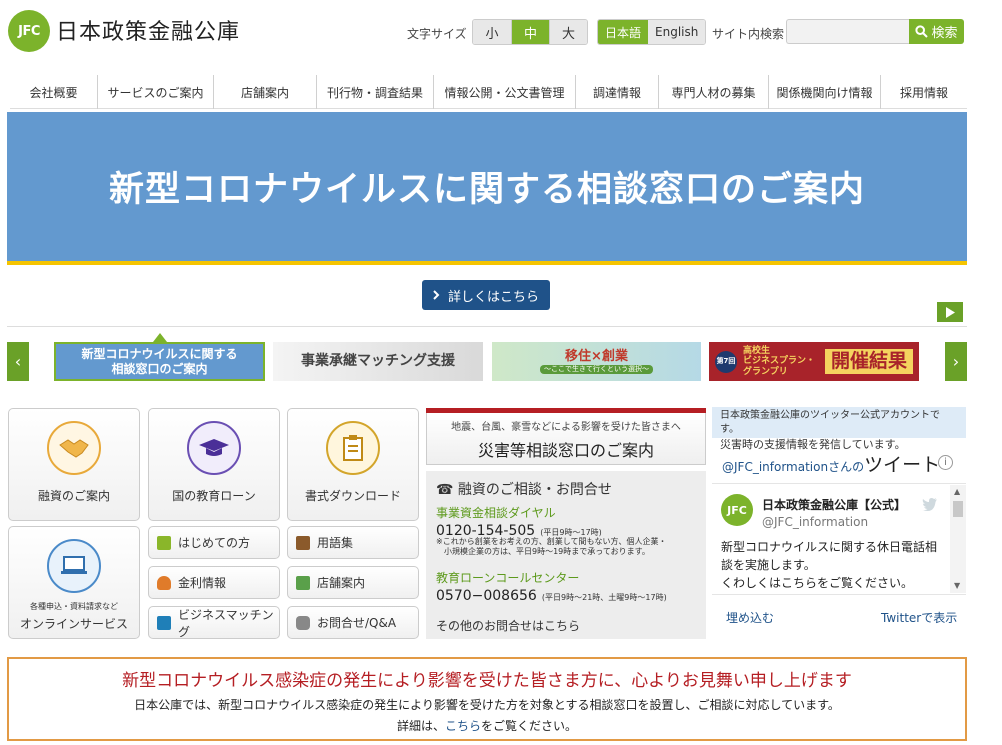 The image size is (1002, 745). Describe the element at coordinates (596, 369) in the screenshot. I see `slide-migration-sub: 〜ここで生きて行くという選択〜` at that location.